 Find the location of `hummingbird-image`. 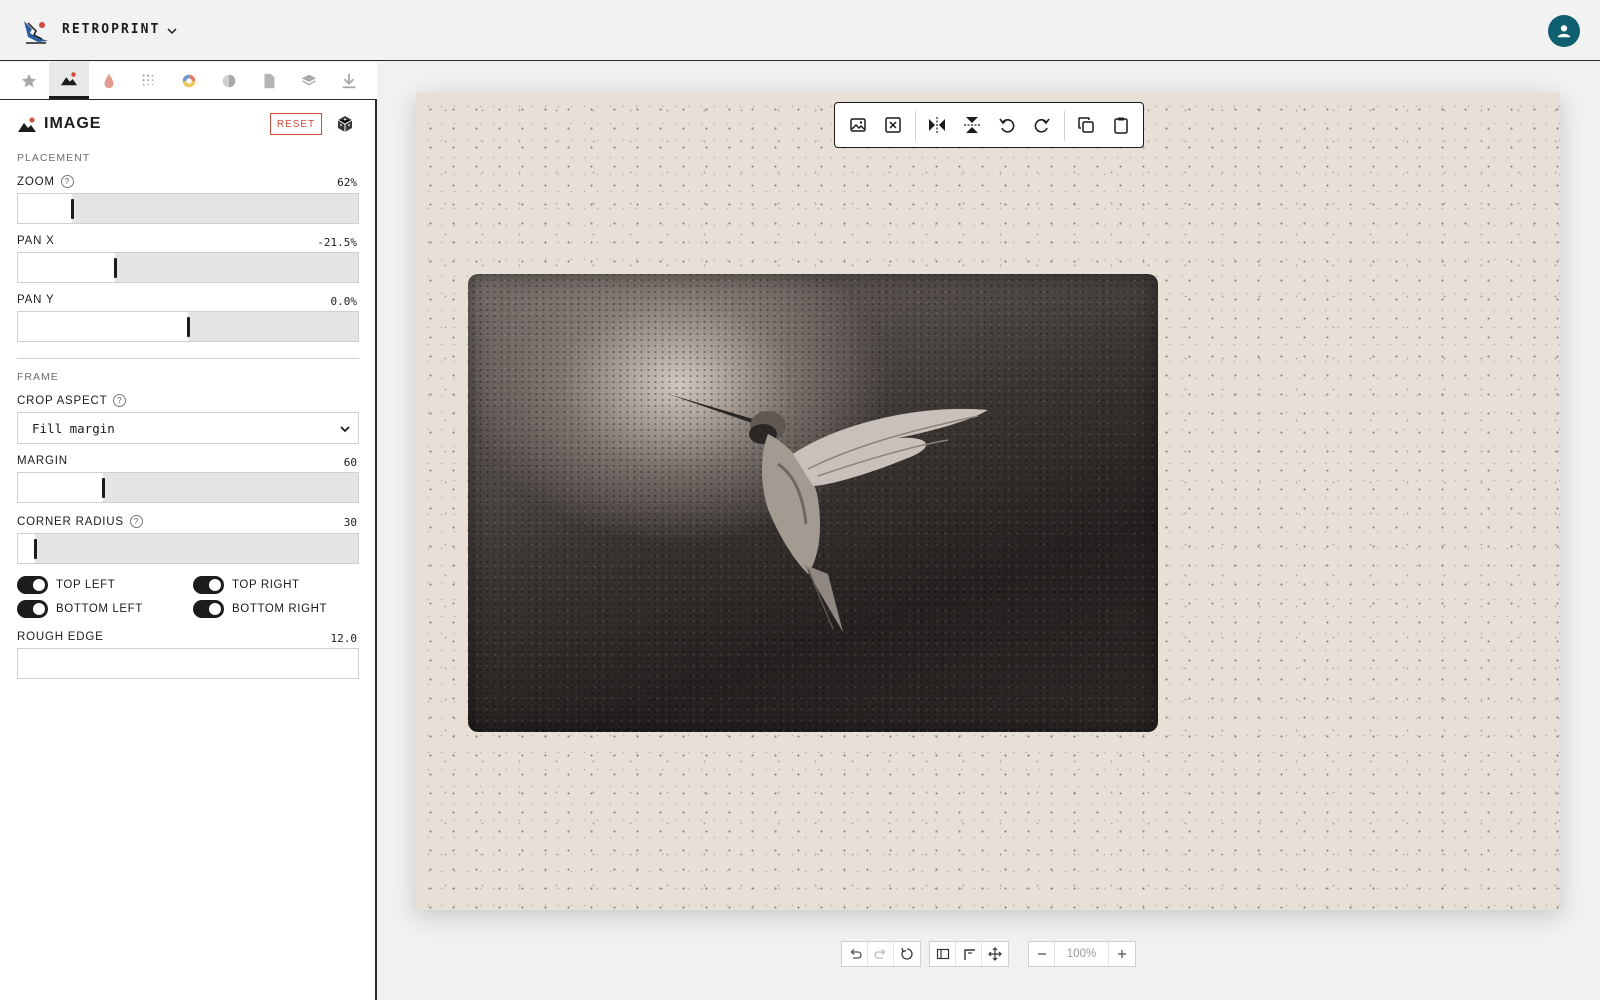

hummingbird-image is located at coordinates (828, 513).